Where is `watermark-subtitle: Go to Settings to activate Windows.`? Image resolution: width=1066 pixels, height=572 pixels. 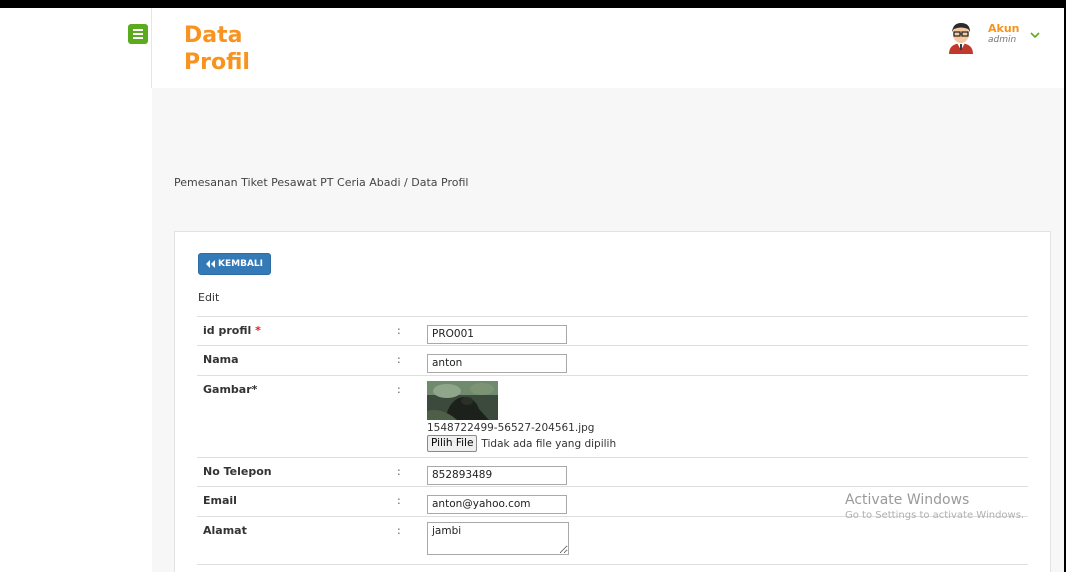 watermark-subtitle: Go to Settings to activate Windows. is located at coordinates (935, 515).